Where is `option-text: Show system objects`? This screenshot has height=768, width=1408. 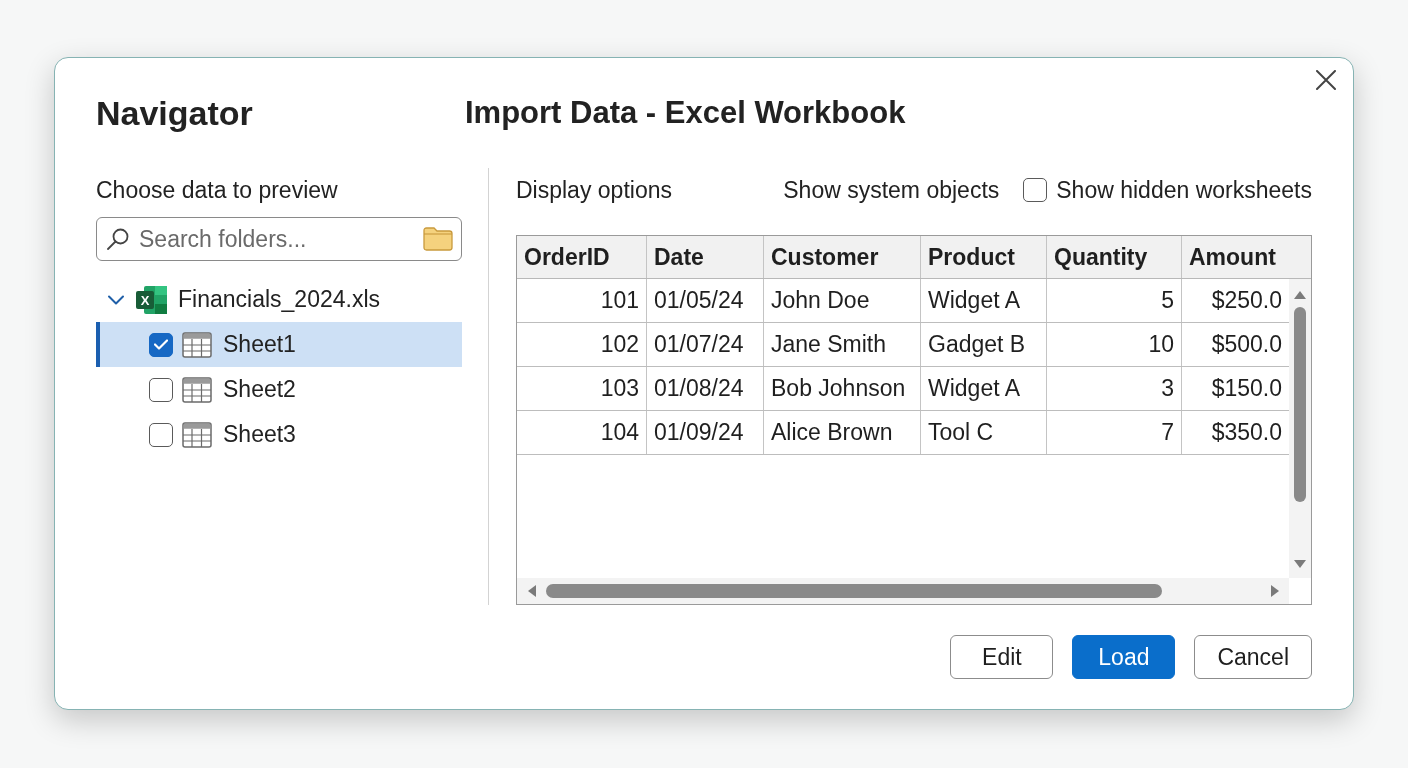 option-text: Show system objects is located at coordinates (891, 190).